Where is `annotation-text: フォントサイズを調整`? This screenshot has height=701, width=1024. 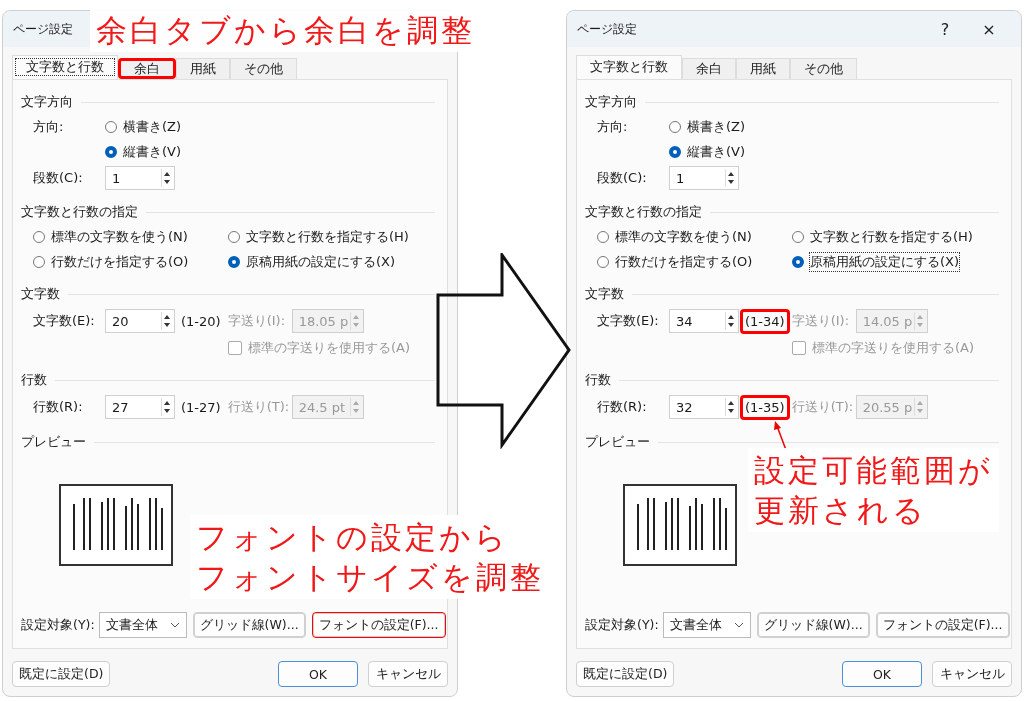
annotation-text: フォントサイズを調整 is located at coordinates (370, 577).